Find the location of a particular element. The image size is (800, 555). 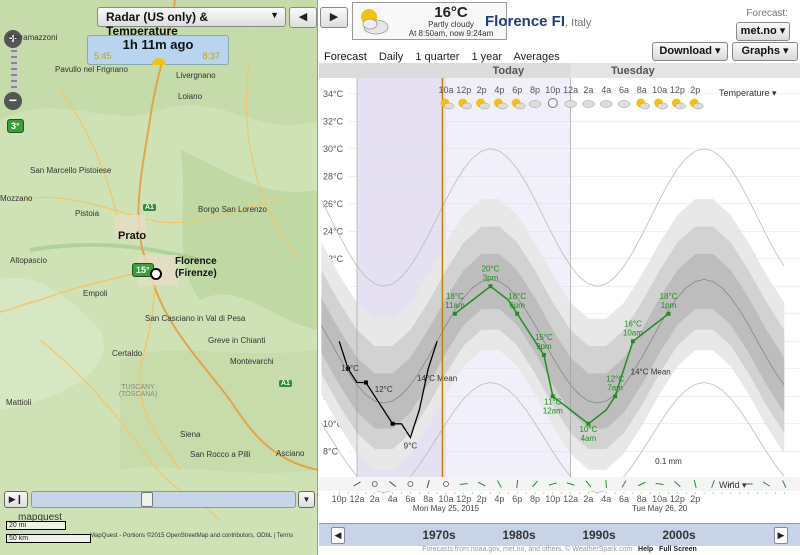

x-tick-top: 12a is located at coordinates (570, 90).